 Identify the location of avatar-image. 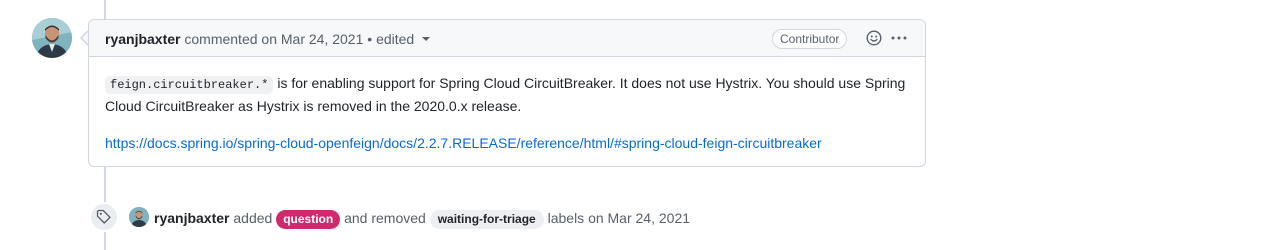
(52, 38).